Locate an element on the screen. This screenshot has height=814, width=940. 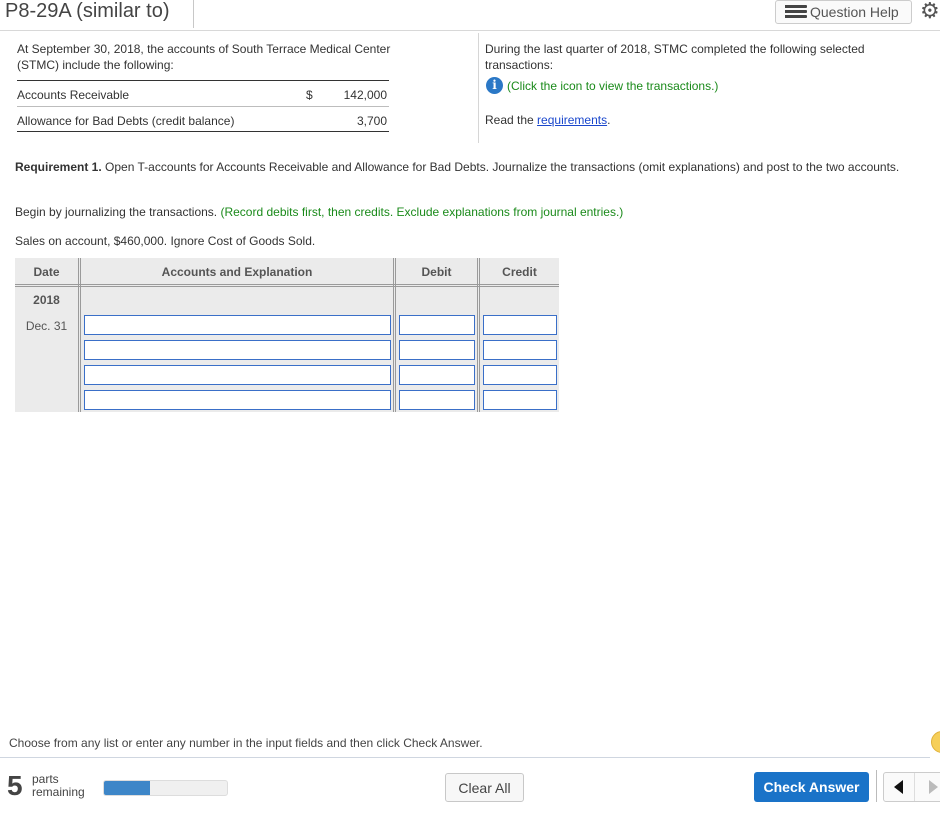
clear-all-button: Clear All is located at coordinates (484, 787).